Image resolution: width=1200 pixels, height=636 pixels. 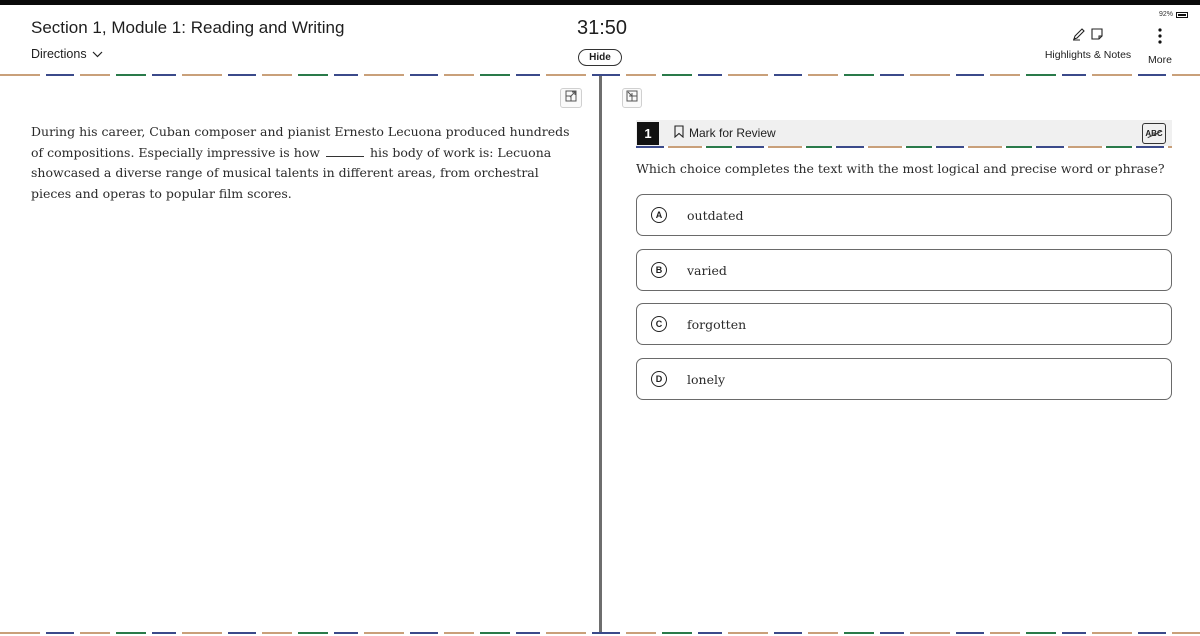 What do you see at coordinates (659, 215) in the screenshot?
I see `choice-letter: A` at bounding box center [659, 215].